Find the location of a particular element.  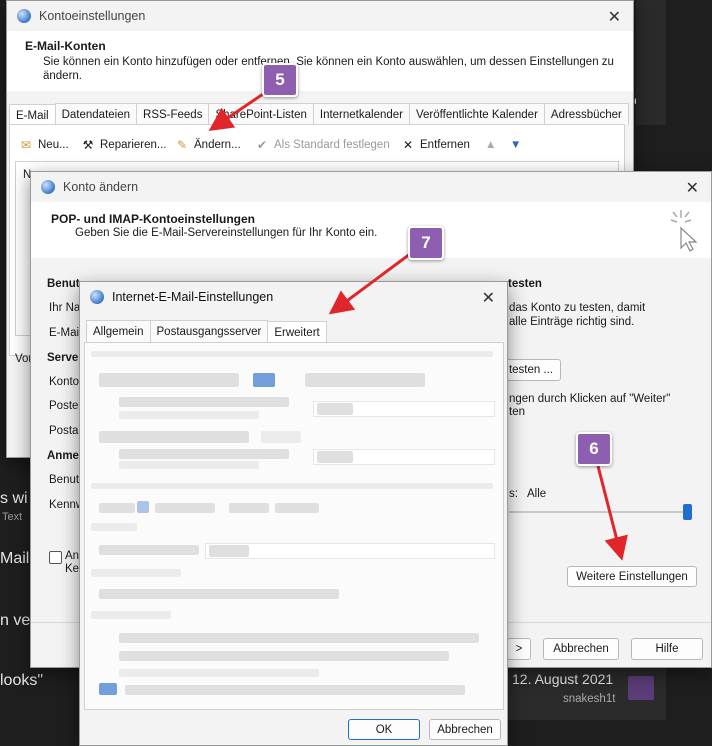

arrow-to-change-button is located at coordinates (237, 111).